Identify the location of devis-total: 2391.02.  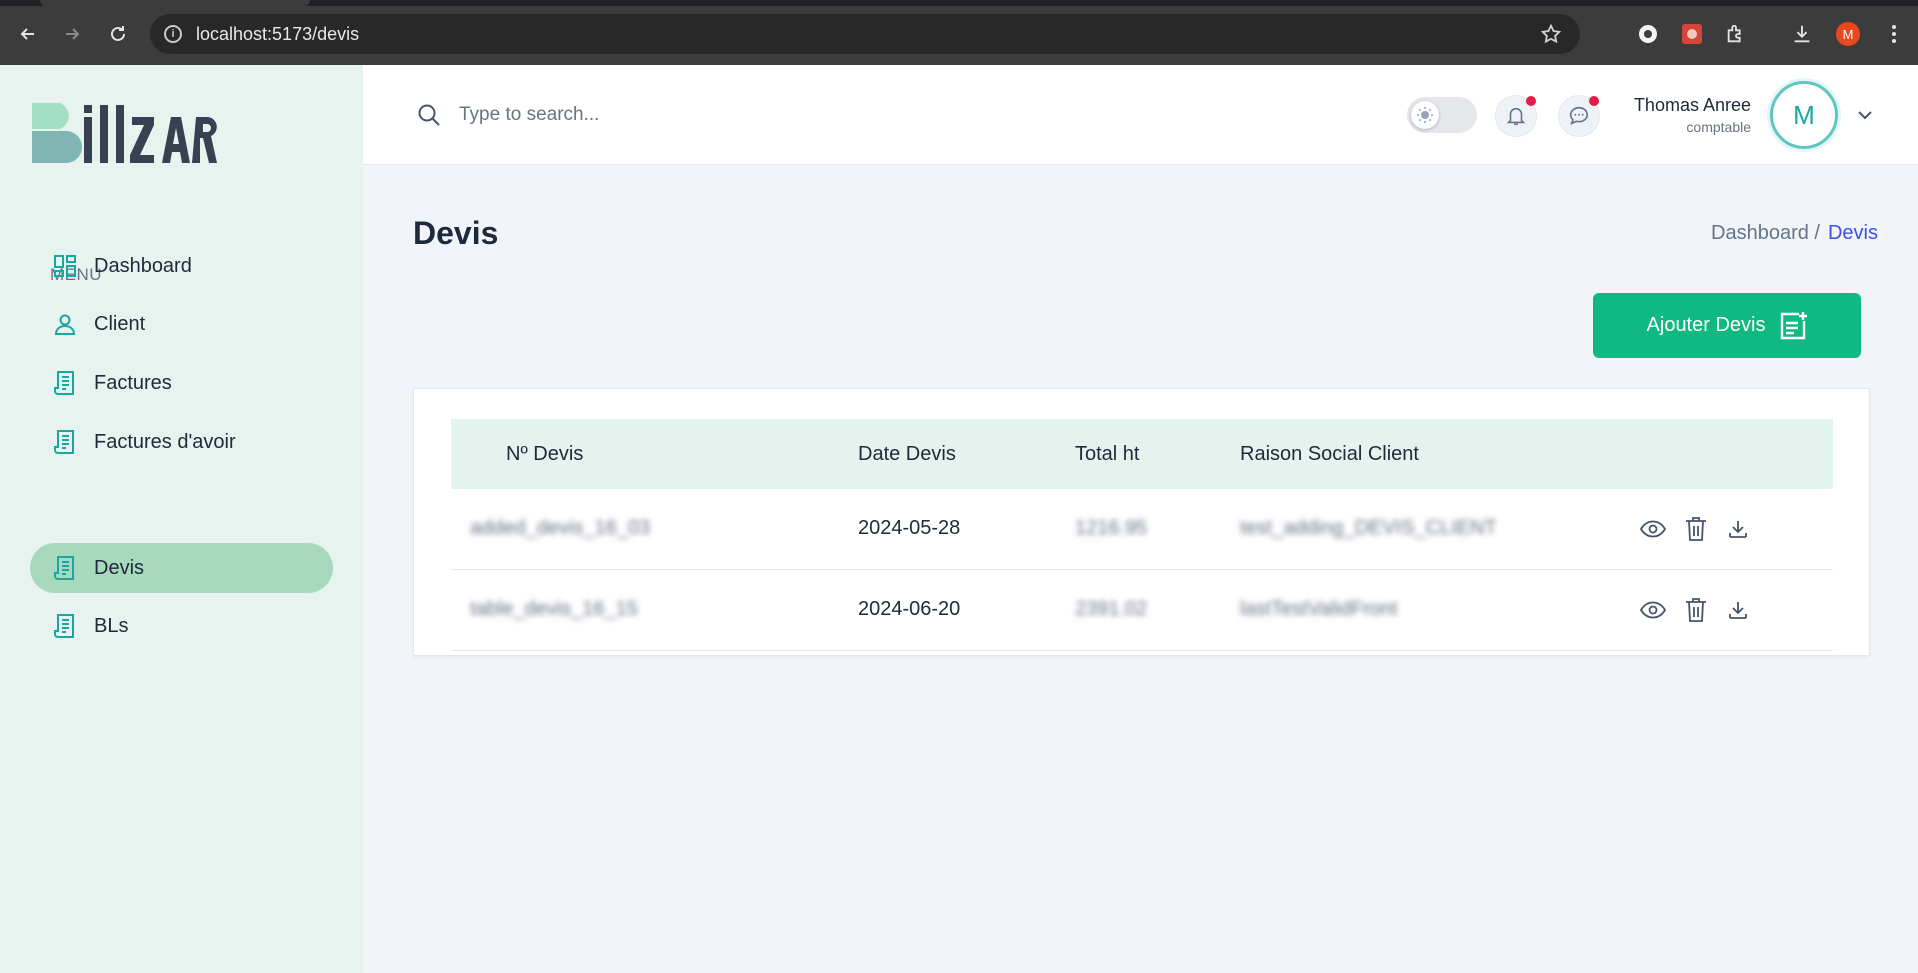
(1111, 609).